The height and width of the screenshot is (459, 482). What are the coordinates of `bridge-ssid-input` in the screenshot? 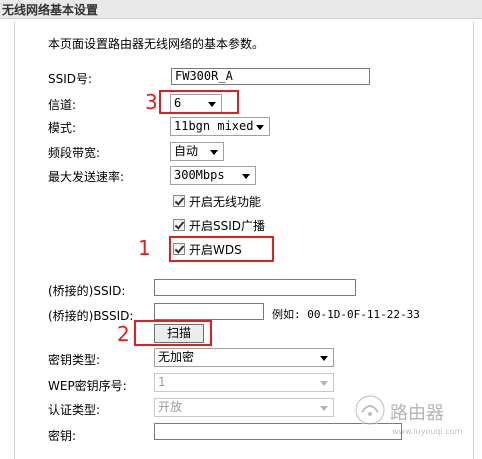 It's located at (255, 287).